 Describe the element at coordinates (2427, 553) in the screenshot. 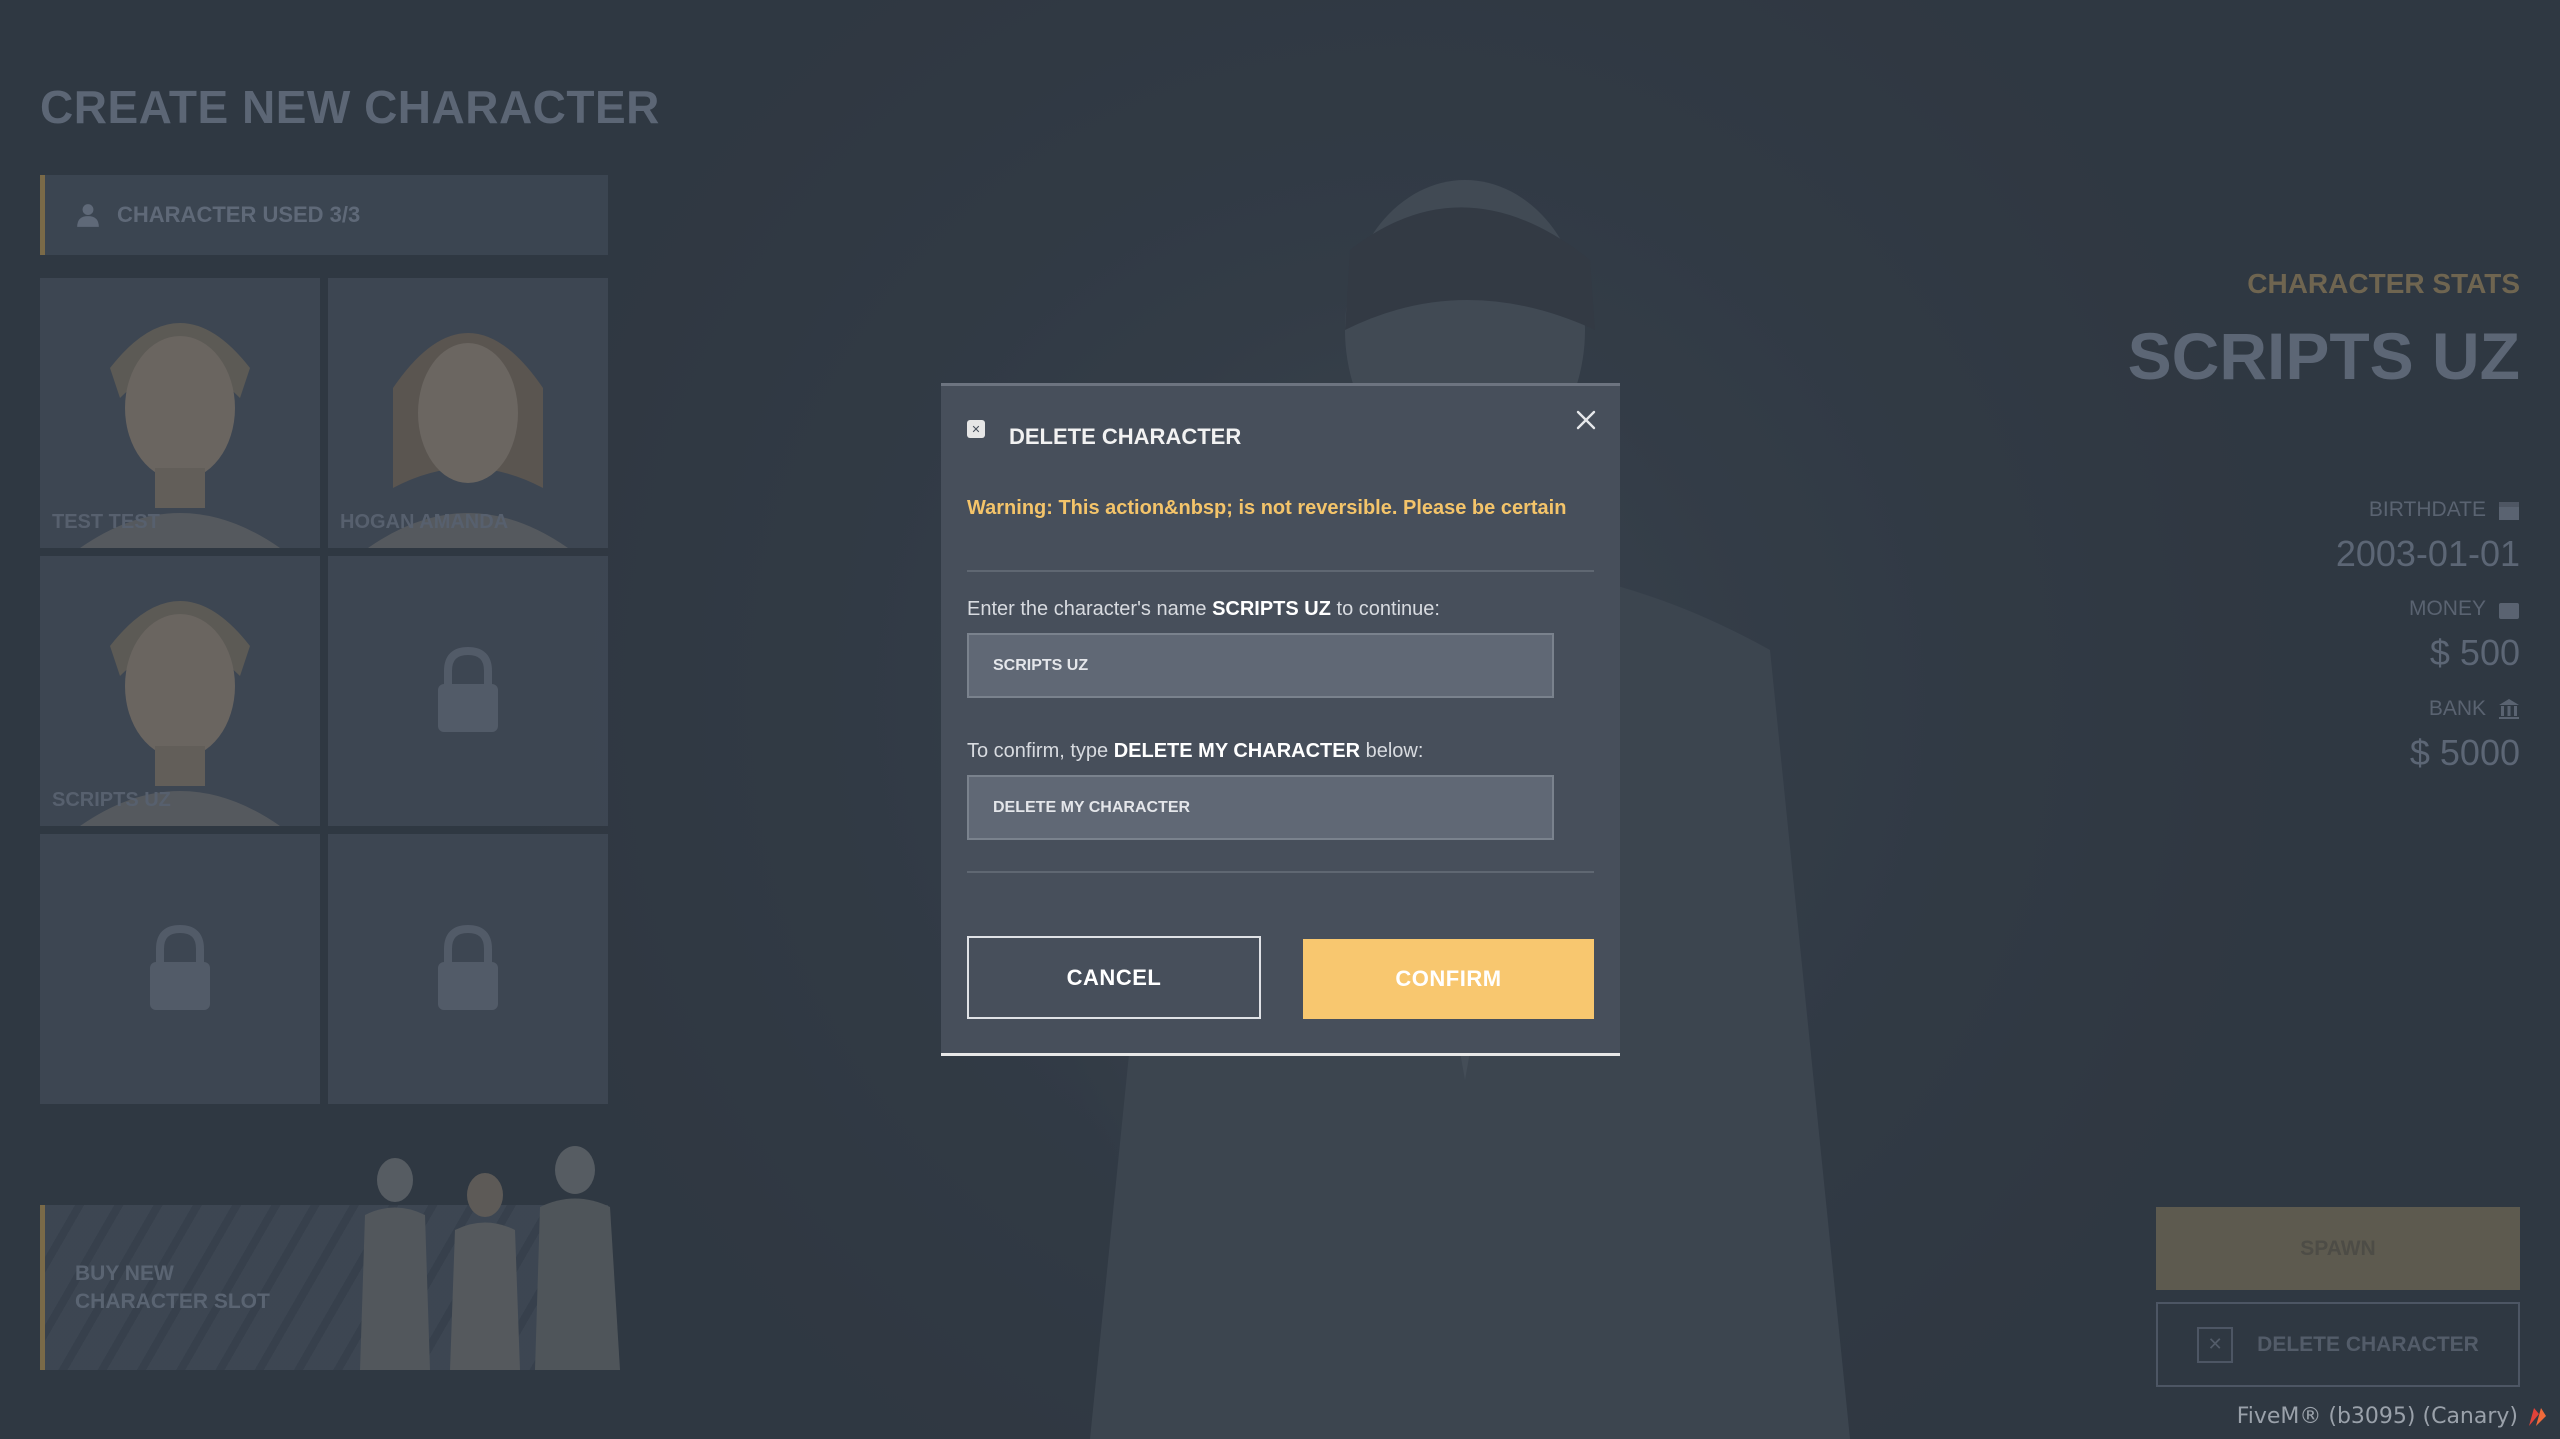

I see `birthdate-value: 2003-01-01` at that location.